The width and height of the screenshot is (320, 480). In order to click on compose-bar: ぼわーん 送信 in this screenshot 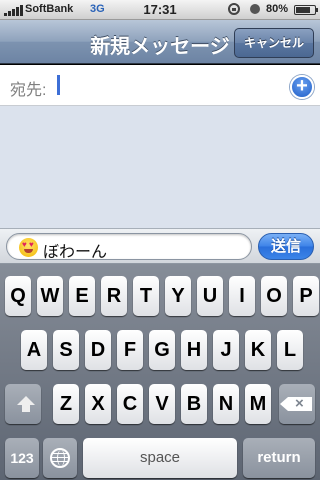, I will do `click(160, 246)`.